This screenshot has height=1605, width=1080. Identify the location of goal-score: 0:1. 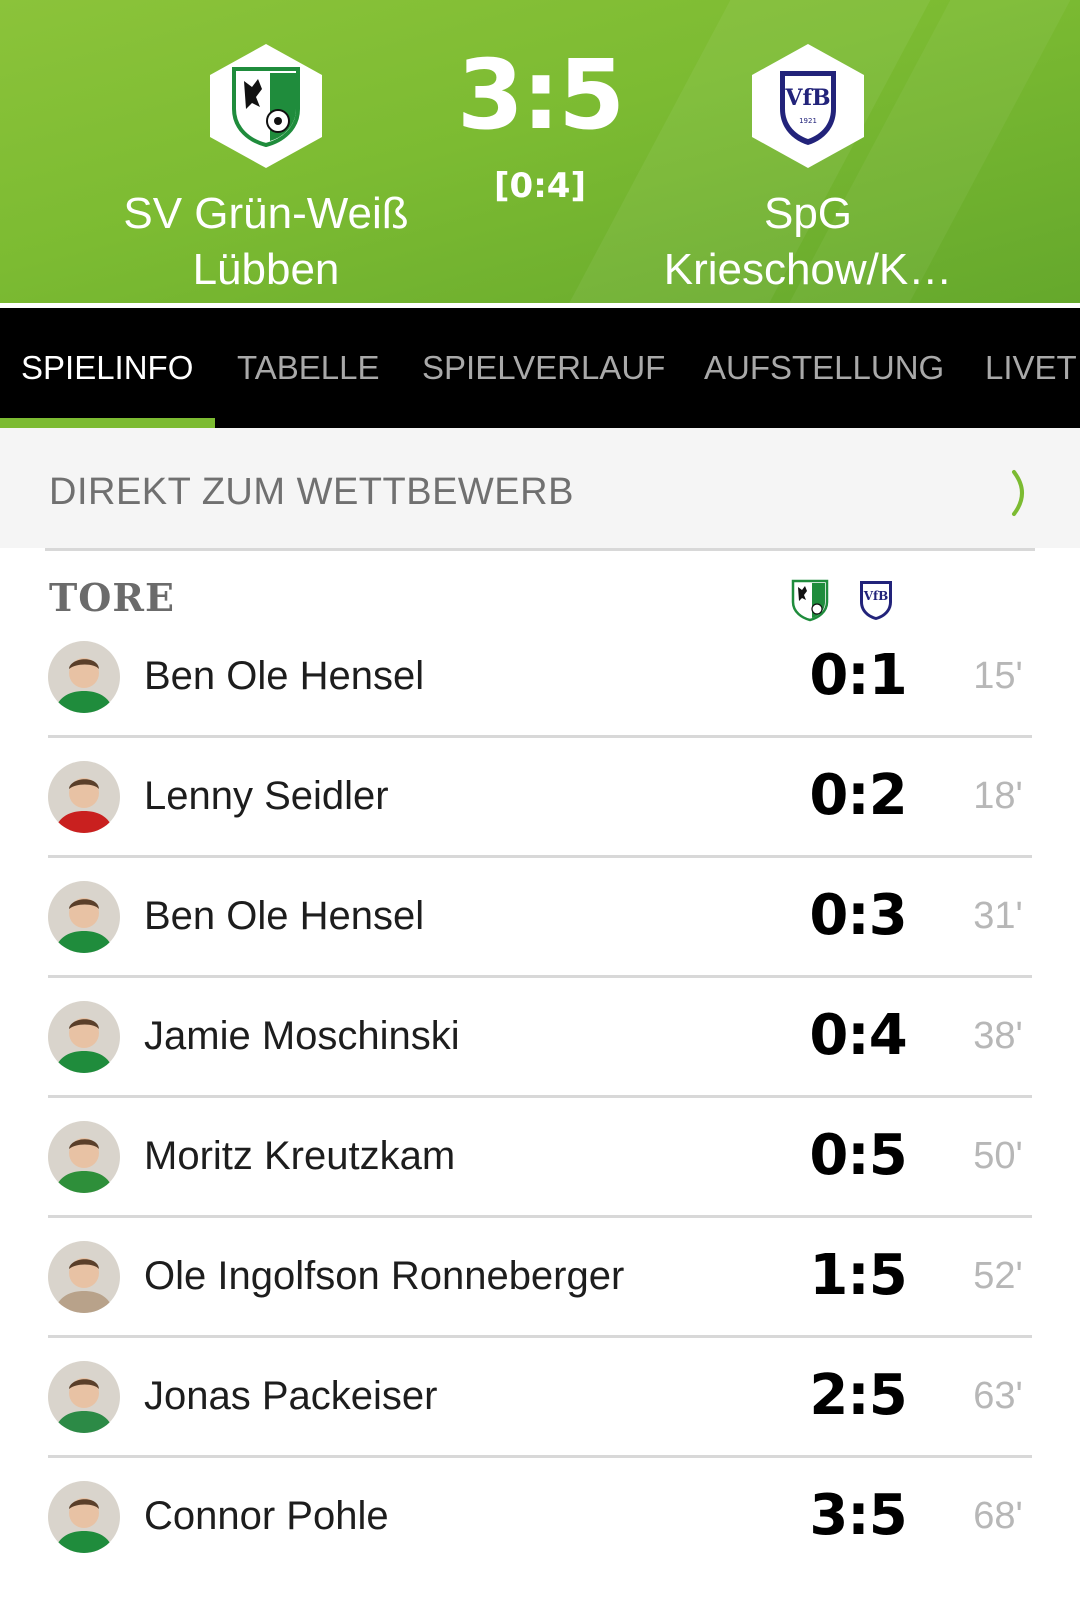
(858, 675).